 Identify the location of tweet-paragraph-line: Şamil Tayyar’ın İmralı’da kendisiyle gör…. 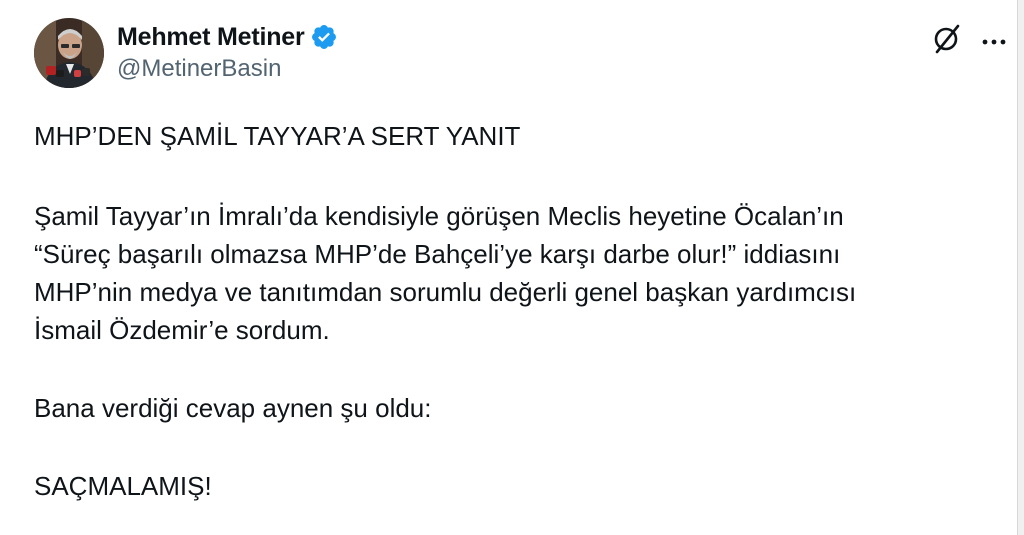
(439, 216).